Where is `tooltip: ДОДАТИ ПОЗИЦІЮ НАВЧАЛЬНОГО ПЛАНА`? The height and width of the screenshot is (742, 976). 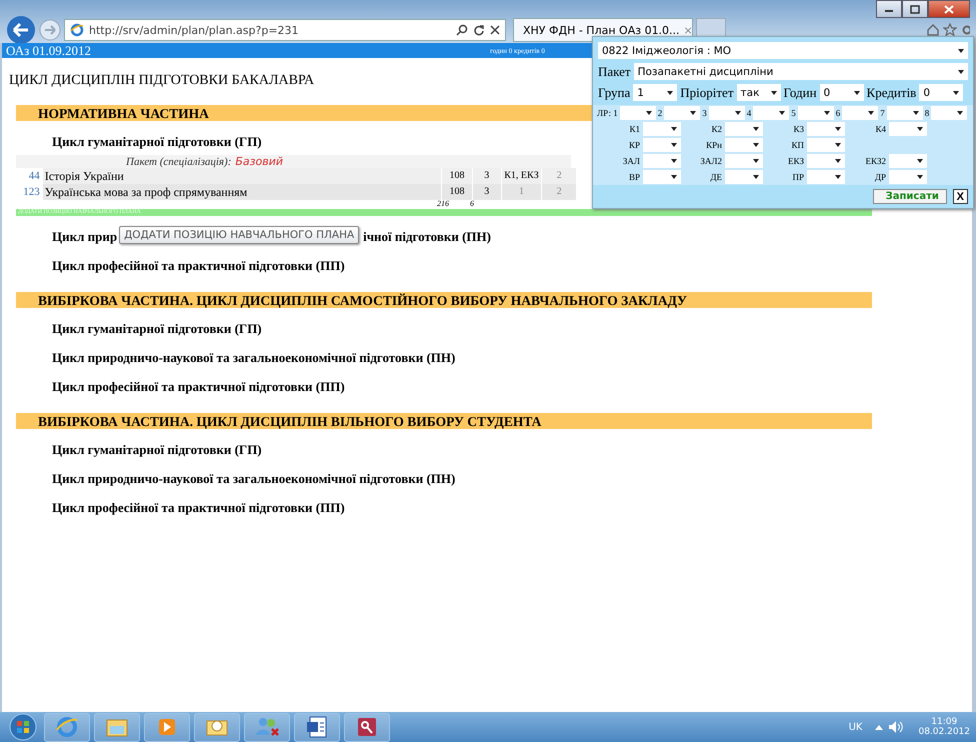
tooltip: ДОДАТИ ПОЗИЦІЮ НАВЧАЛЬНОГО ПЛАНА is located at coordinates (239, 235).